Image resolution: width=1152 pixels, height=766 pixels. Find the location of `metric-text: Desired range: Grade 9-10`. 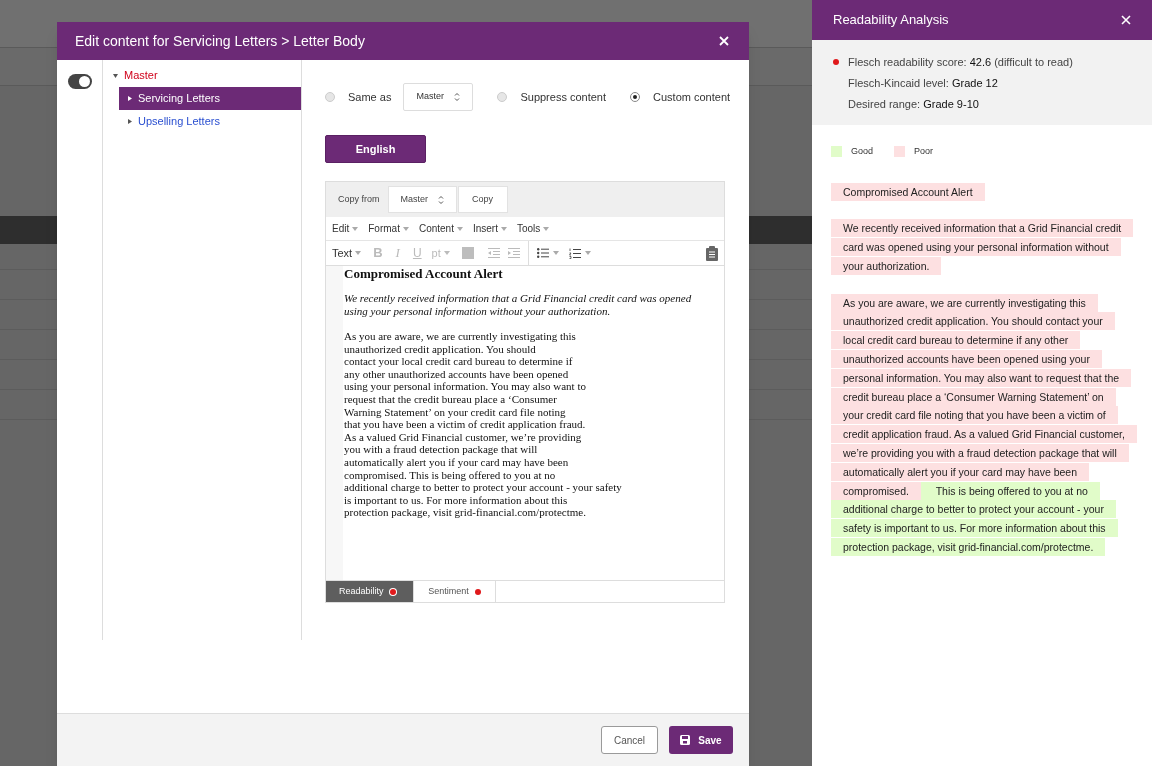

metric-text: Desired range: Grade 9-10 is located at coordinates (913, 104).